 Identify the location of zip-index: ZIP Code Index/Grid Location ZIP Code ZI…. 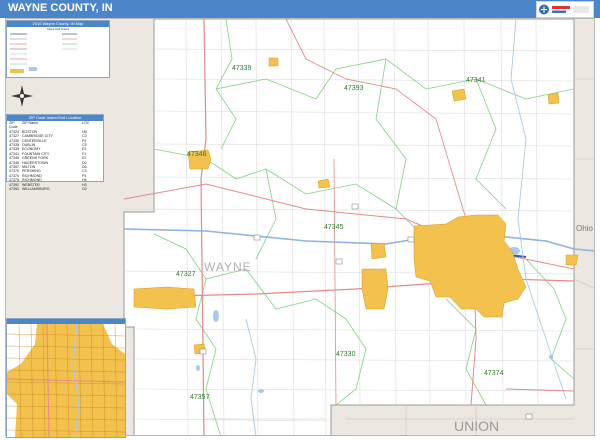
(55, 152).